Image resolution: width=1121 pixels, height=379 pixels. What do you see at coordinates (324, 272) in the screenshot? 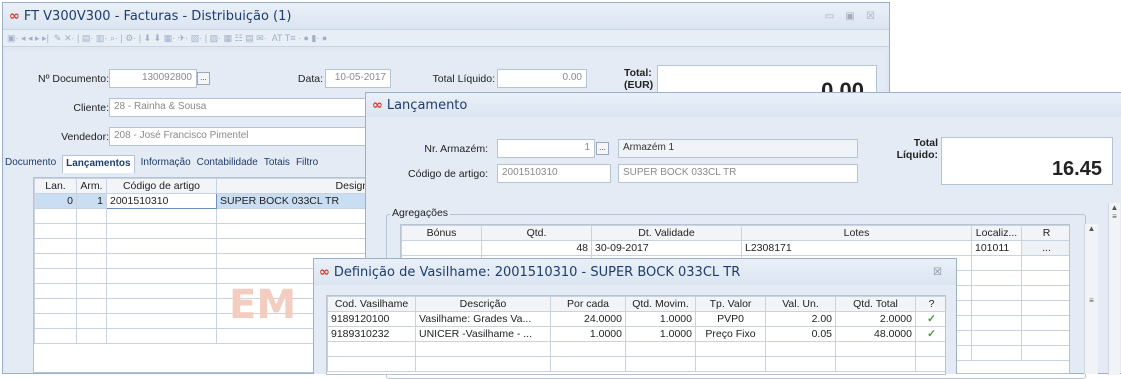
I see `vasilhame-logo-icon: ∞` at bounding box center [324, 272].